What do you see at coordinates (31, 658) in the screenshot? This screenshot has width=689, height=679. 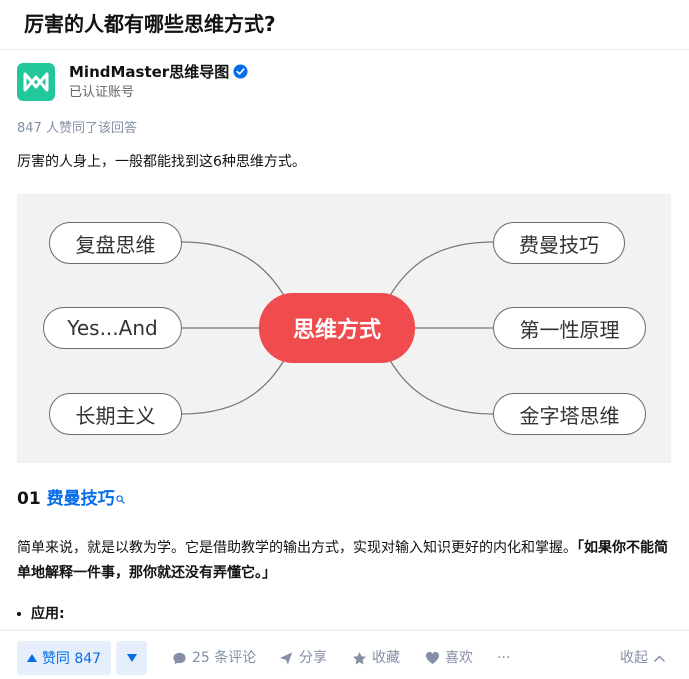 I see `triangle-up-icon` at bounding box center [31, 658].